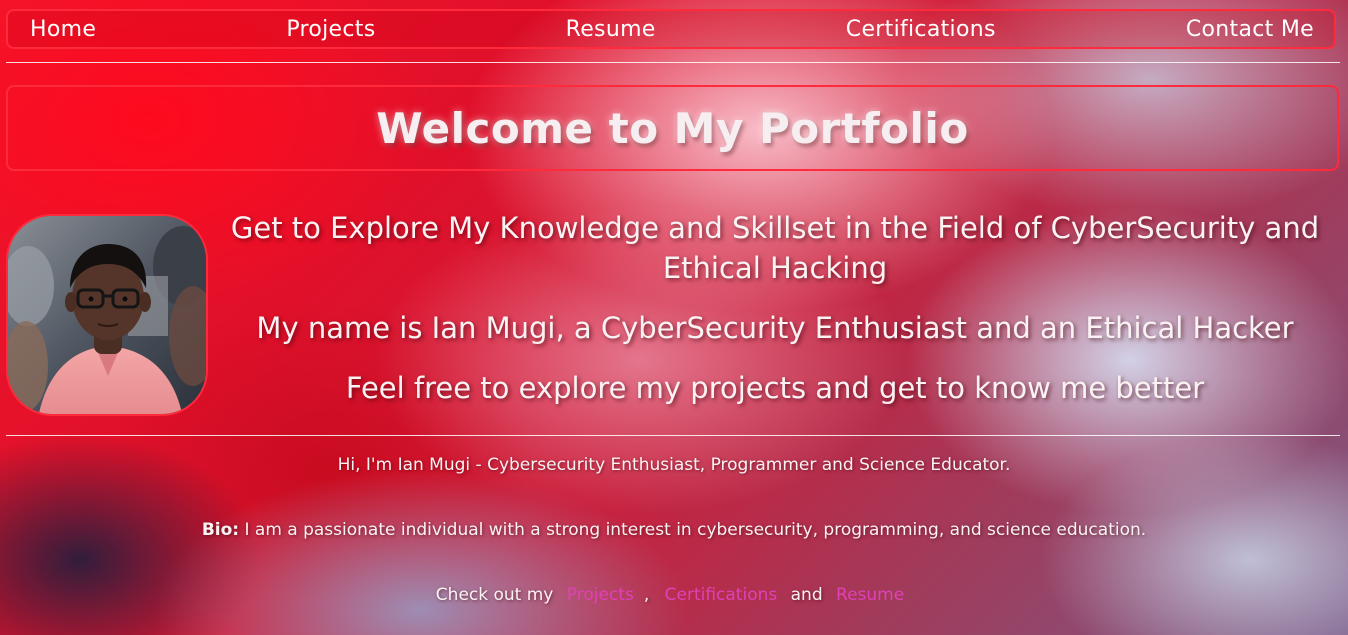 Image resolution: width=1348 pixels, height=635 pixels. I want to click on profile-photo, so click(107, 315).